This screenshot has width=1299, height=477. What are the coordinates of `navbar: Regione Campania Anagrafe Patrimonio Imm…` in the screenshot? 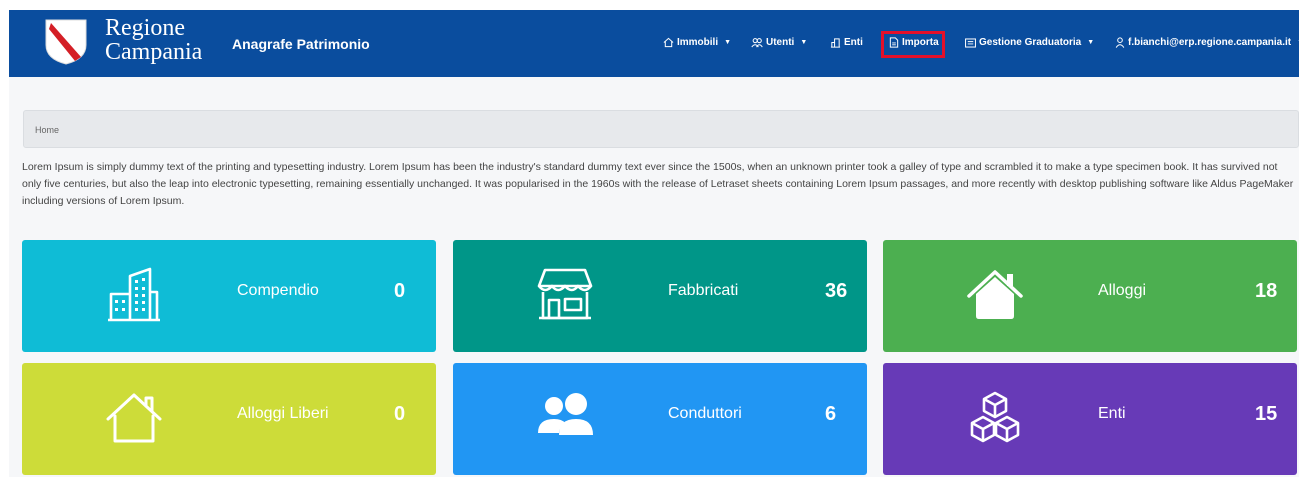 It's located at (654, 43).